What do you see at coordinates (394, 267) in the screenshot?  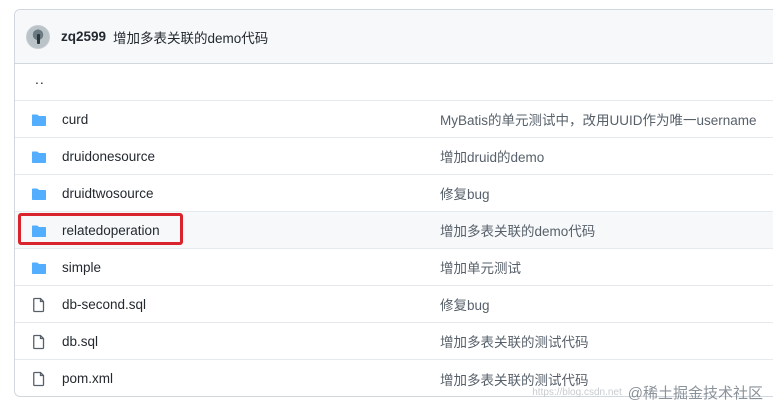 I see `file-row-simple: simple 增加单元测试` at bounding box center [394, 267].